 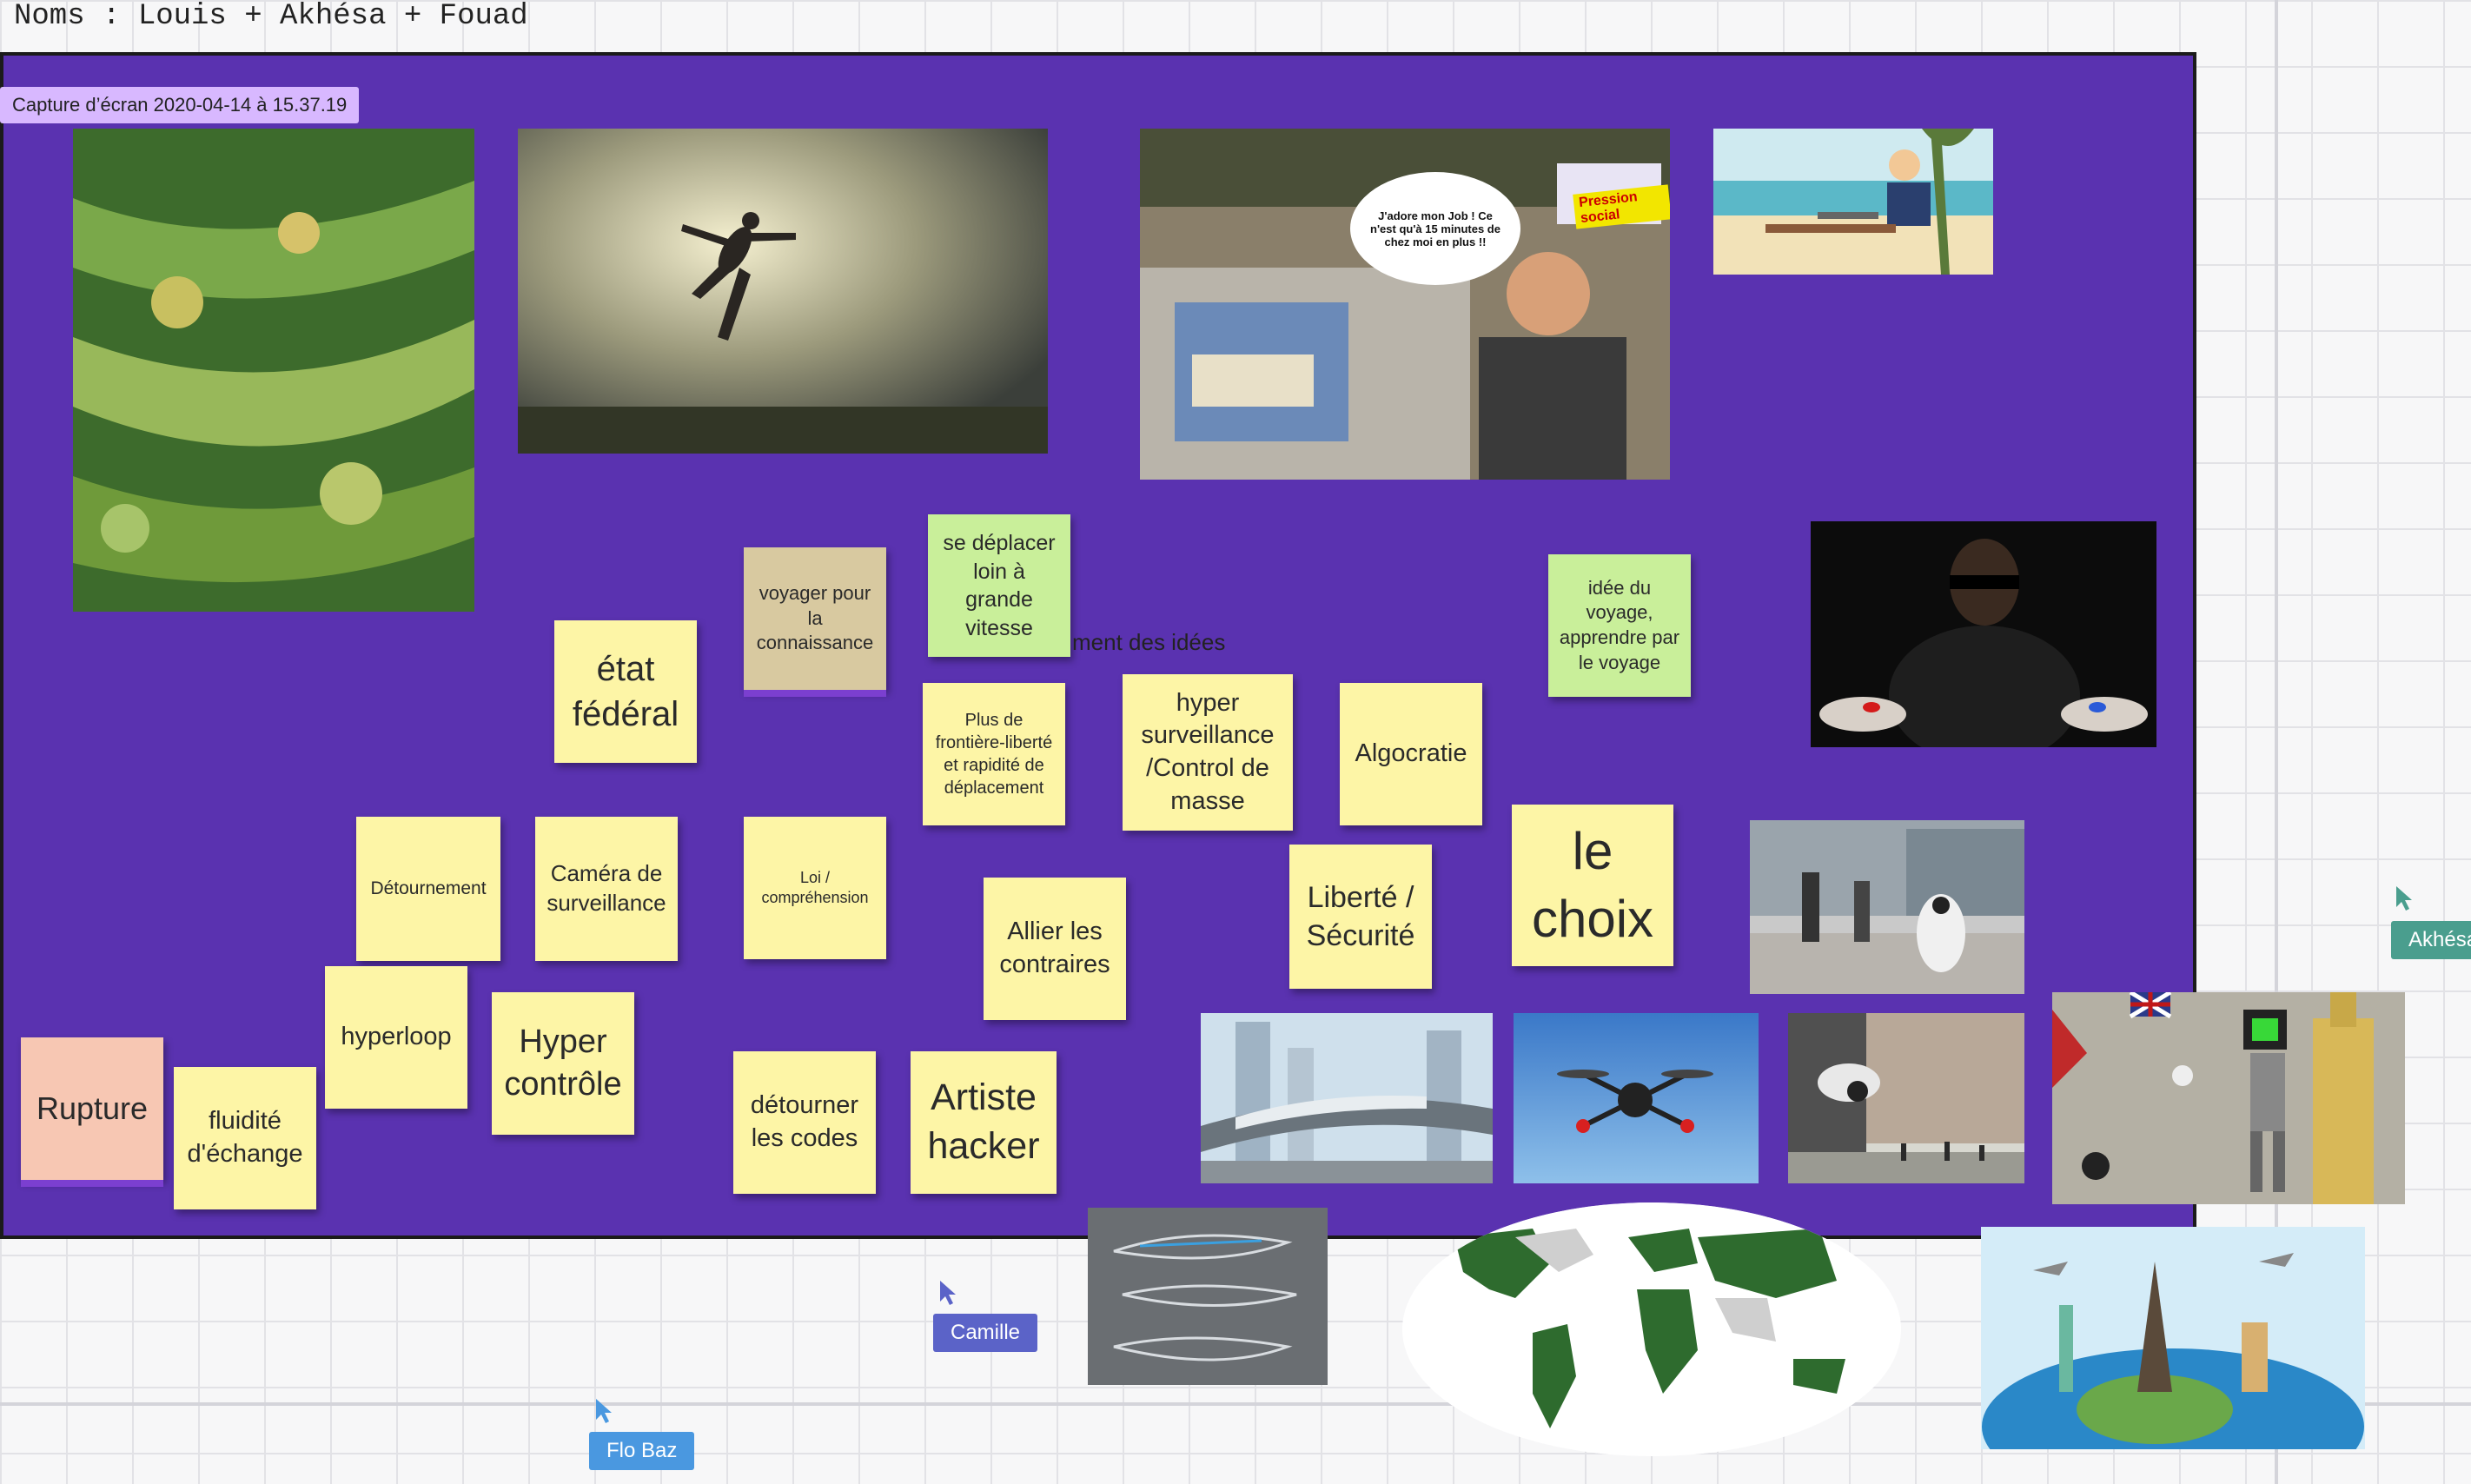 What do you see at coordinates (815, 888) in the screenshot?
I see `sticky-note-loi: Loi / compréhension` at bounding box center [815, 888].